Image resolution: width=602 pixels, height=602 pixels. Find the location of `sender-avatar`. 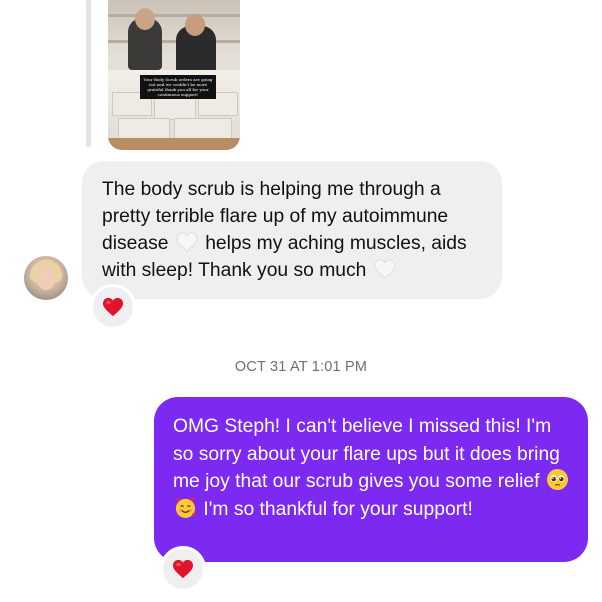

sender-avatar is located at coordinates (46, 278).